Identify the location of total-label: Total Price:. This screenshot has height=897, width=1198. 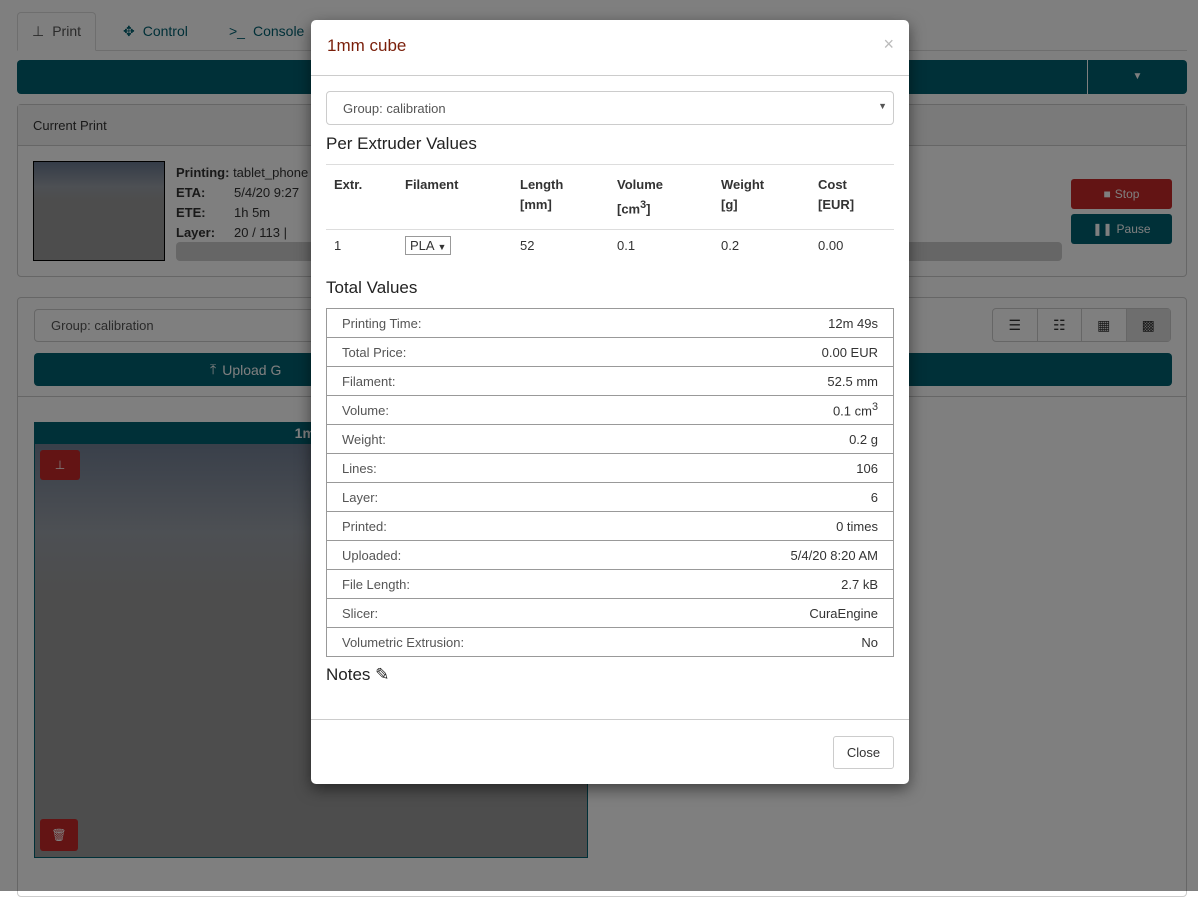
(486, 352).